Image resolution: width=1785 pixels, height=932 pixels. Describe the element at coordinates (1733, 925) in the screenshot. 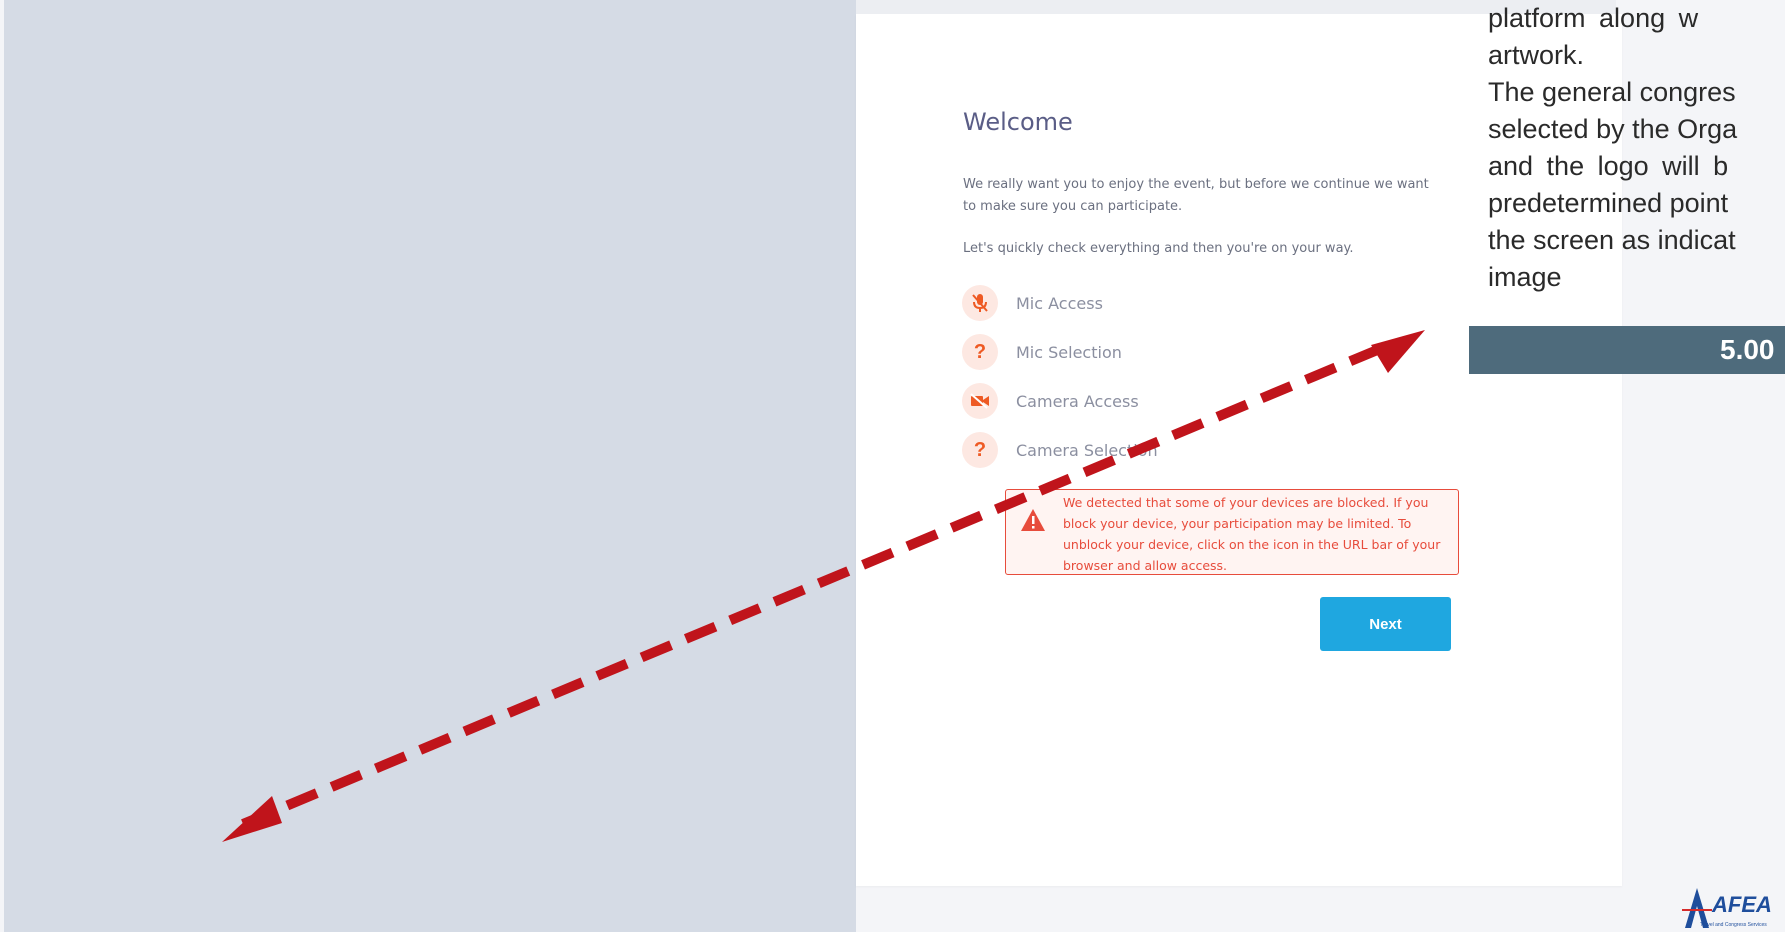

I see `logo-tagline: Travel and Congress Services` at that location.